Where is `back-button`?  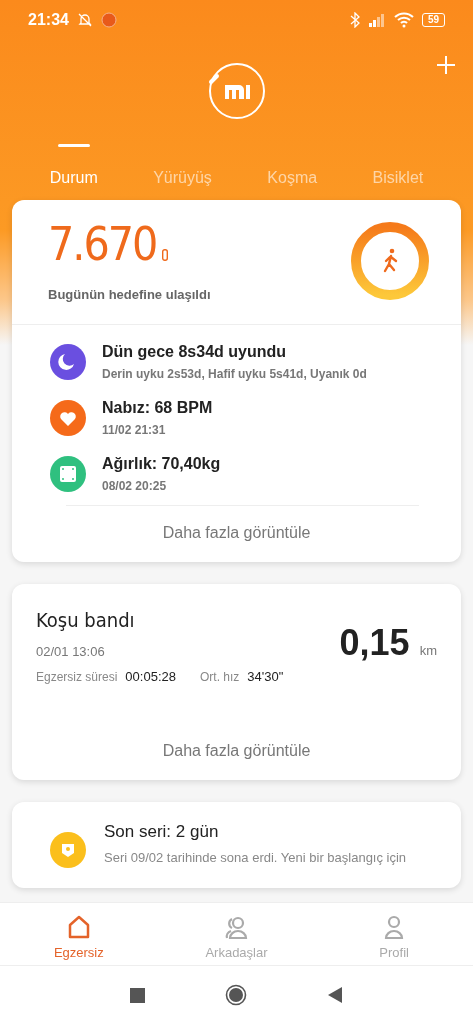 back-button is located at coordinates (335, 995).